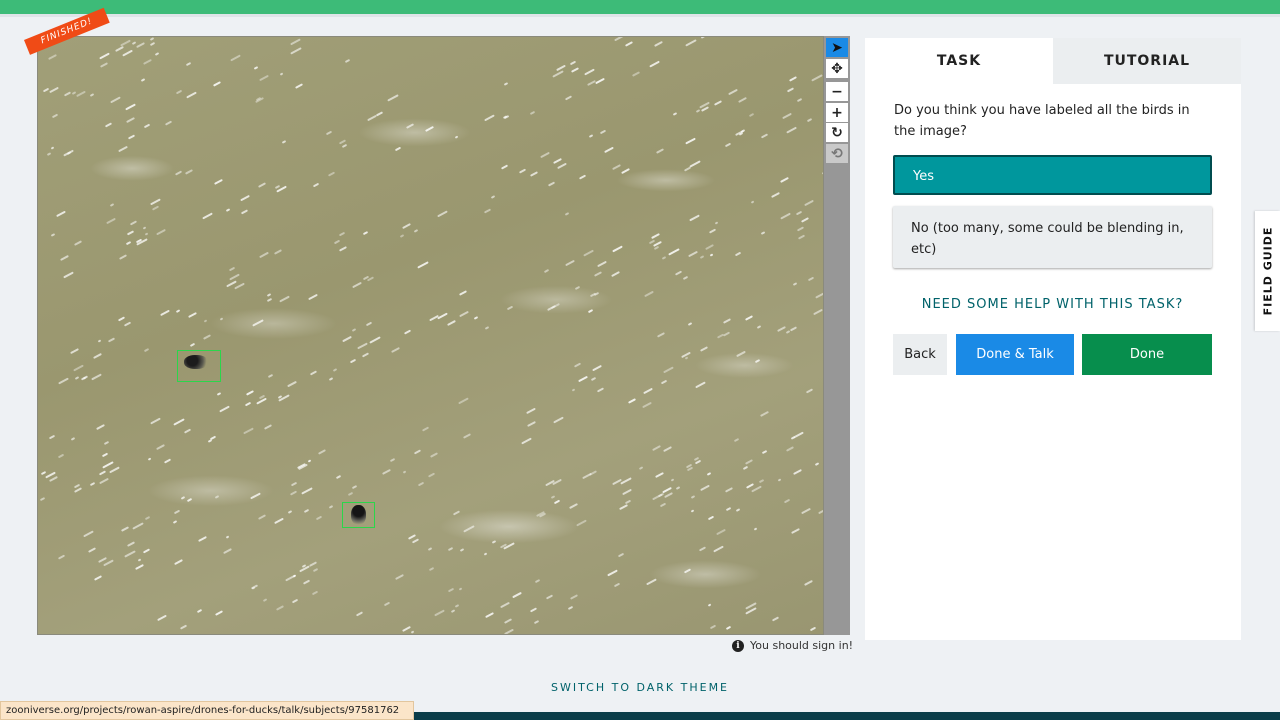 This screenshot has height=720, width=1280. What do you see at coordinates (837, 47) in the screenshot?
I see `pointer-icon: ➤` at bounding box center [837, 47].